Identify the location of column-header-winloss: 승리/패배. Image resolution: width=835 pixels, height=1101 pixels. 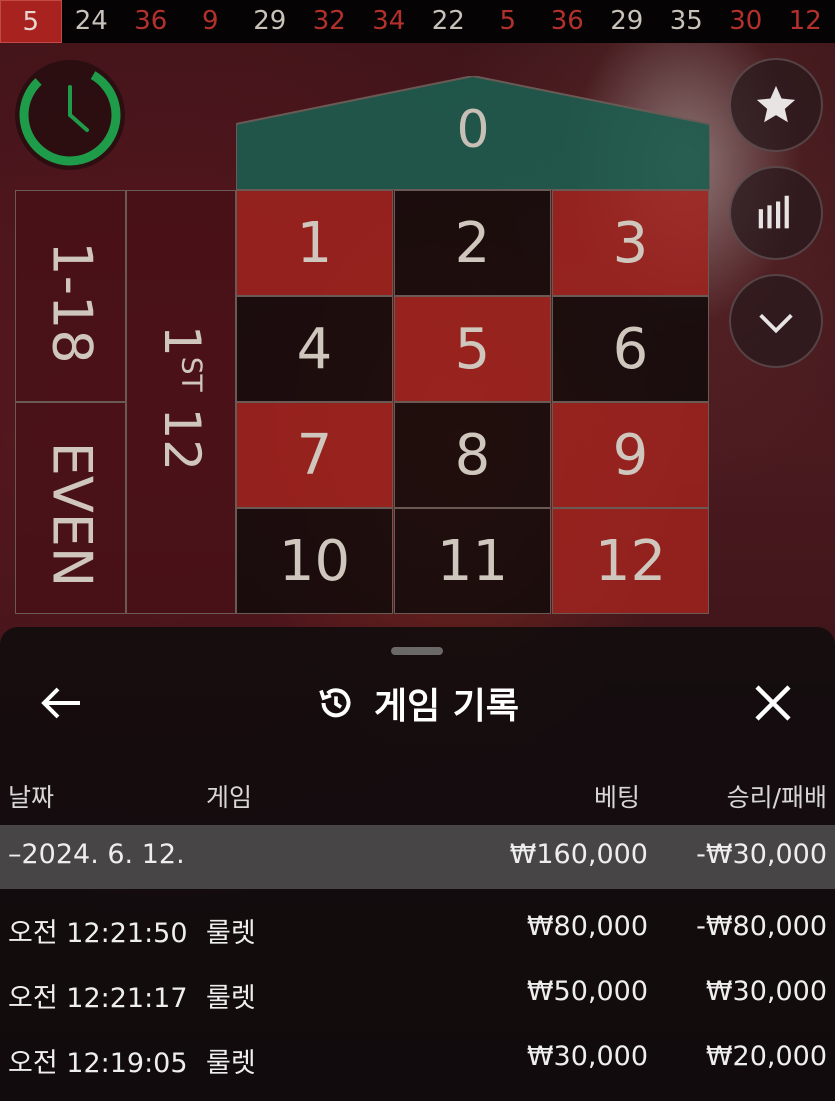
(776, 797).